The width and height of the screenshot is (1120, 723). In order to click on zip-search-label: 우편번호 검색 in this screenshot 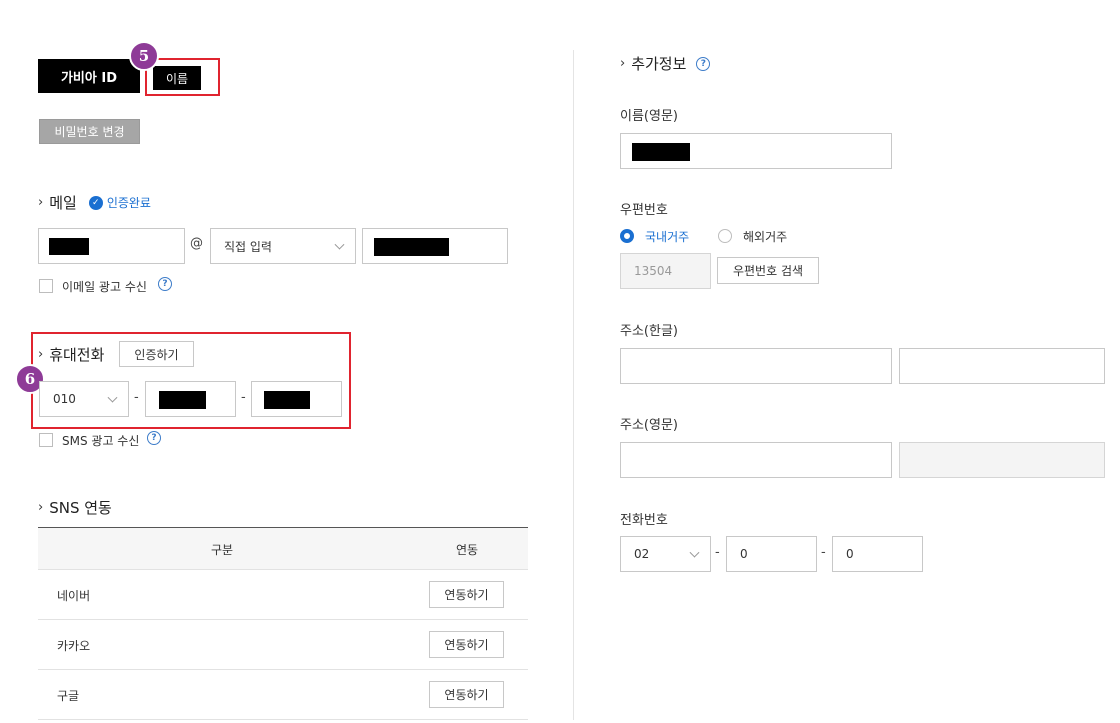, I will do `click(768, 271)`.